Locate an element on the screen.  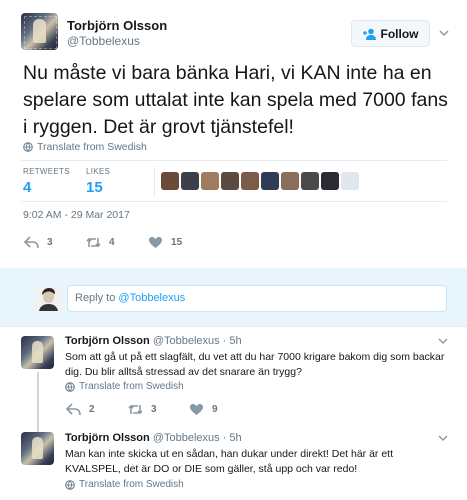
reply-composer: Reply to @Tobbelexus is located at coordinates (233, 297).